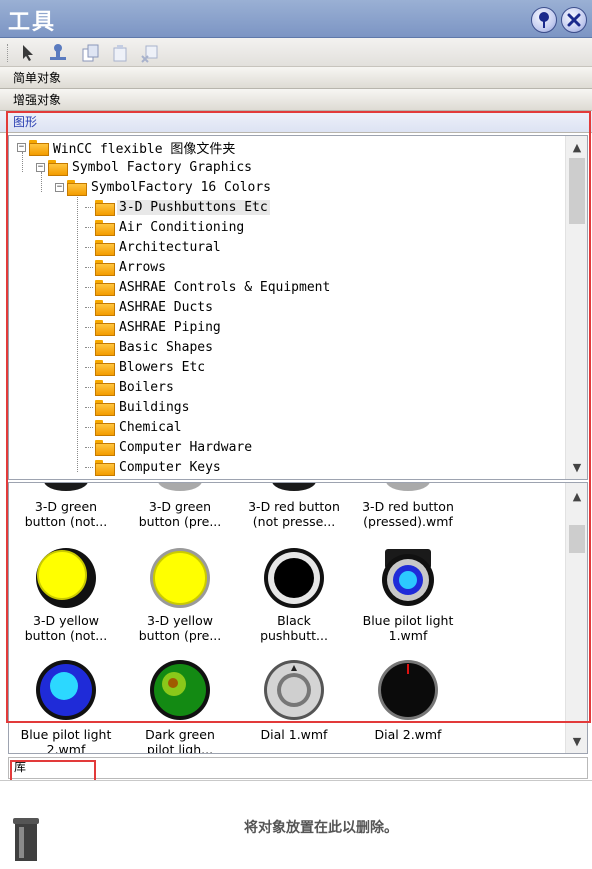 This screenshot has height=869, width=592. What do you see at coordinates (296, 100) in the screenshot?
I see `section-enhanced-objects: 增强对象` at bounding box center [296, 100].